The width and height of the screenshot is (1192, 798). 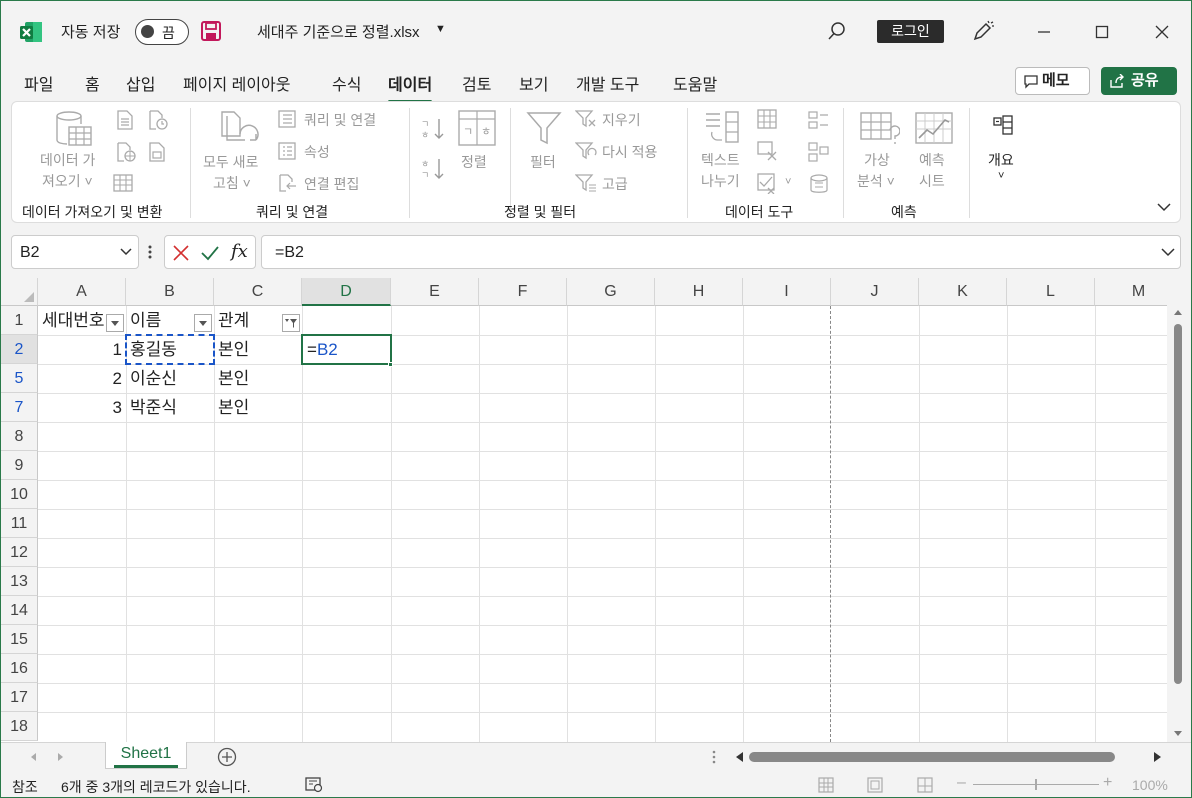 What do you see at coordinates (1178, 504) in the screenshot?
I see `vertical-scroll-thumb` at bounding box center [1178, 504].